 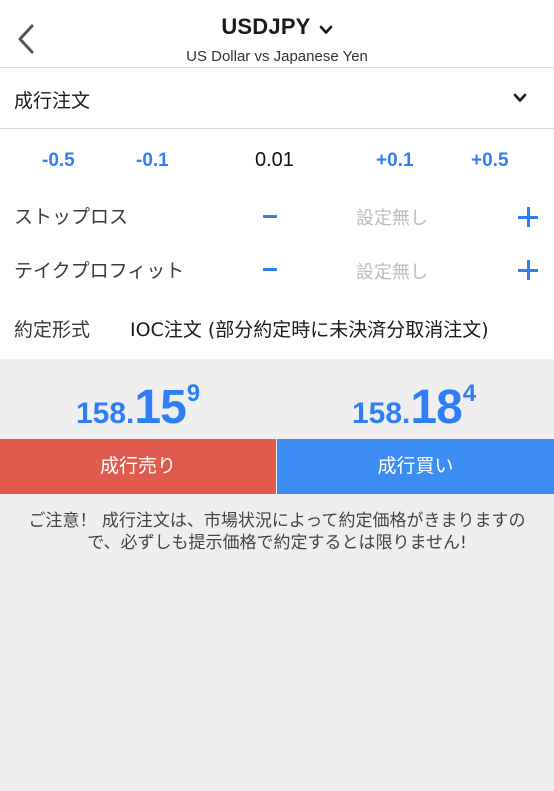 What do you see at coordinates (469, 393) in the screenshot?
I see `buy-price-fraction: 4` at bounding box center [469, 393].